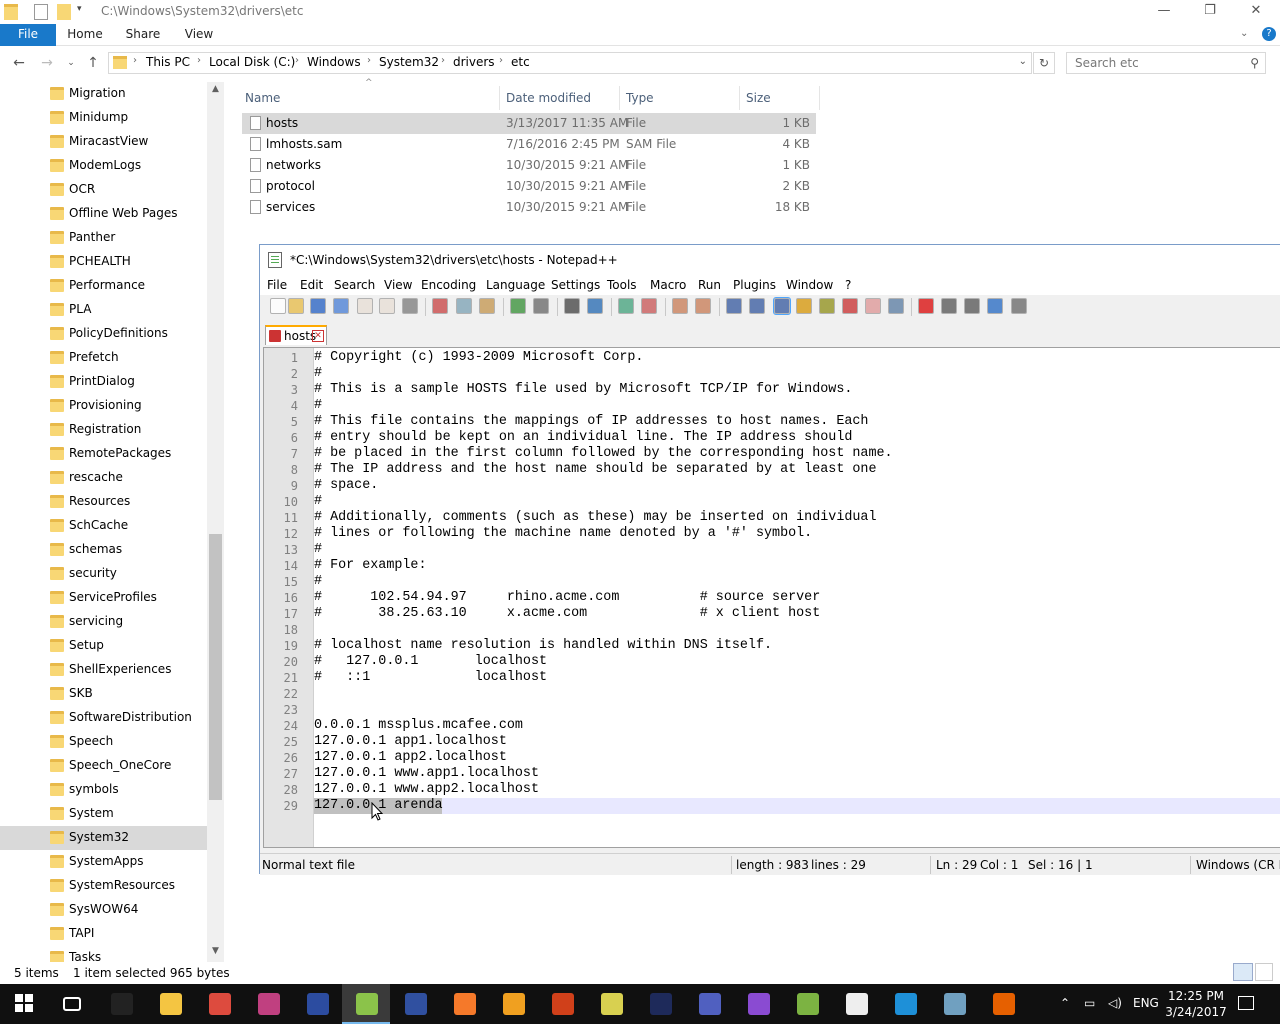 The height and width of the screenshot is (1024, 1280). I want to click on zoom-in-icon, so click(626, 306).